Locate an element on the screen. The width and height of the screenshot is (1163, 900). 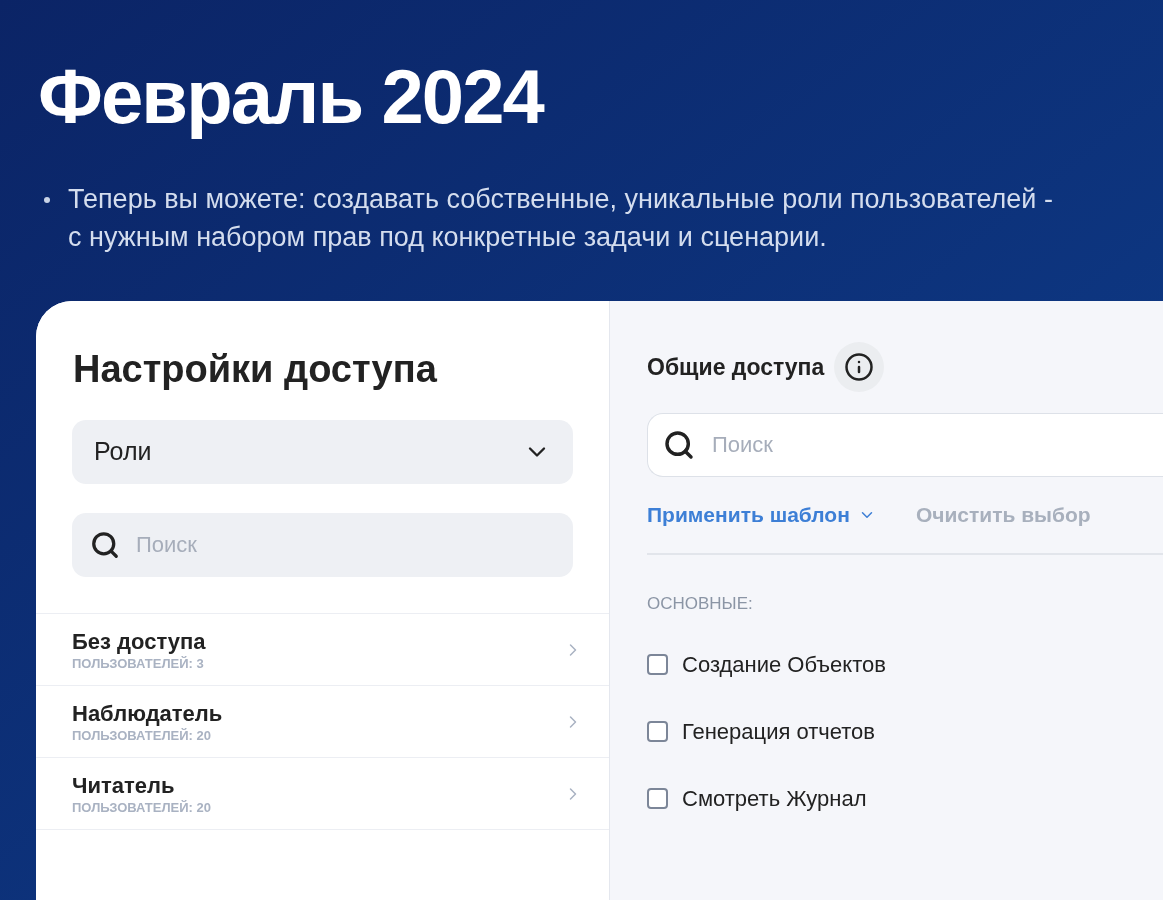
bullet-text: Теперь вы можете: создавать собственные, уникальные роли пользователей - с нужным набором прав под конкретные задачи и сценарии. is located at coordinates (561, 218).